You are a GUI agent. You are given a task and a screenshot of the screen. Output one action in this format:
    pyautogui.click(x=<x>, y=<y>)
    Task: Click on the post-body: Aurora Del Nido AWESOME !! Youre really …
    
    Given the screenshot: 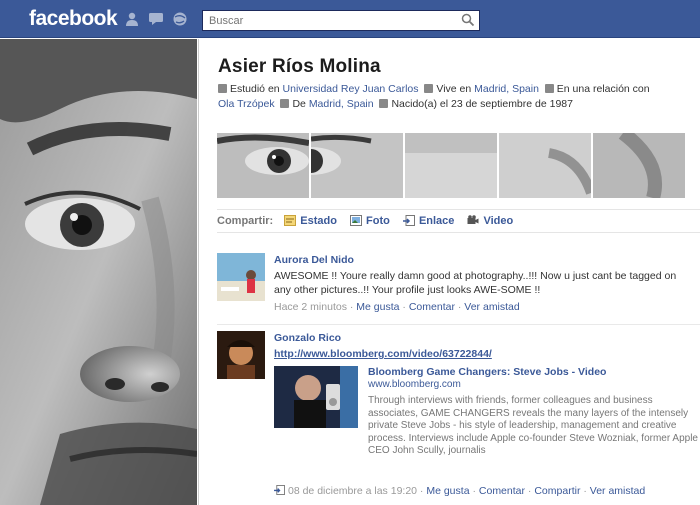 What is the action you would take?
    pyautogui.click(x=484, y=283)
    